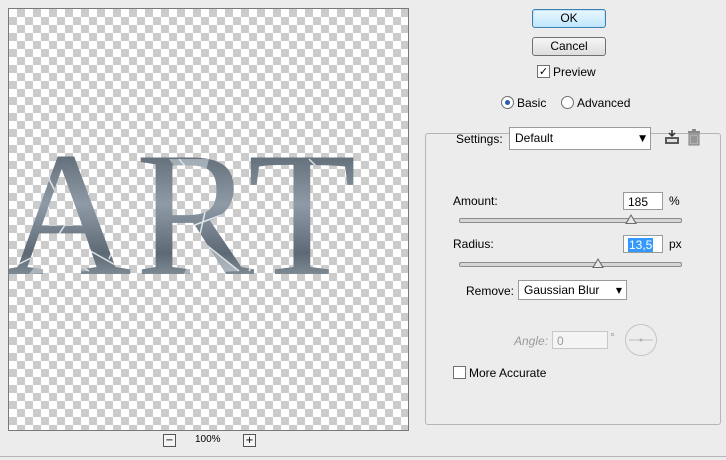 The height and width of the screenshot is (460, 726). Describe the element at coordinates (574, 72) in the screenshot. I see `preview-label: Preview` at that location.